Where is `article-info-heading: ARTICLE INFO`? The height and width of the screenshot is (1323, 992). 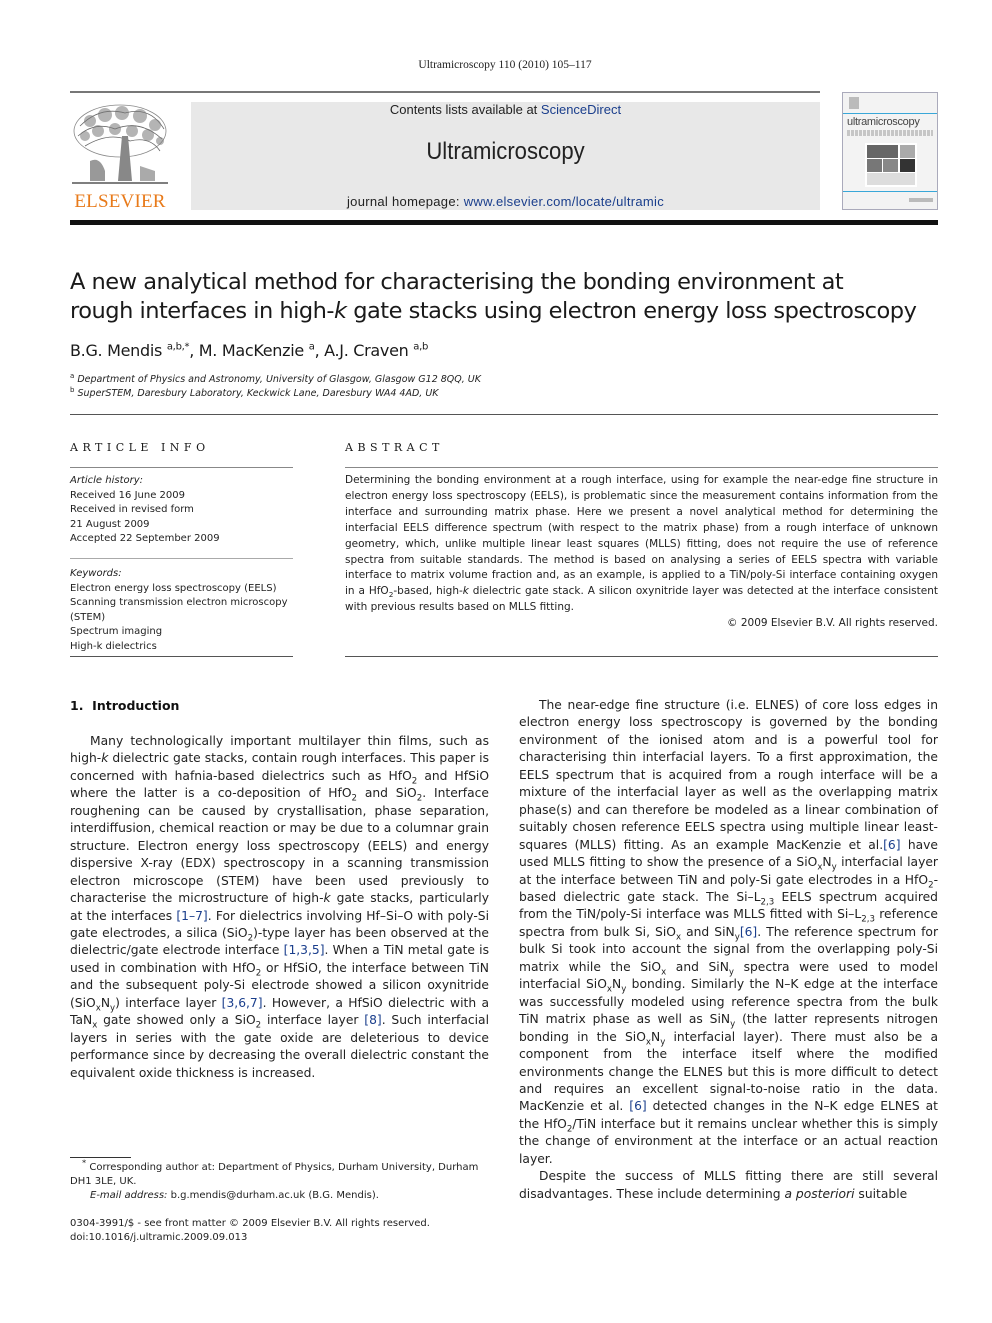
article-info-heading: ARTICLE INFO is located at coordinates (140, 447).